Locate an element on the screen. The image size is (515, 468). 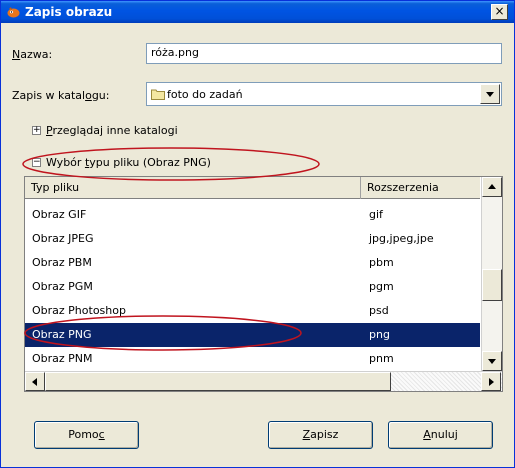
scroll-down-button is located at coordinates (492, 361).